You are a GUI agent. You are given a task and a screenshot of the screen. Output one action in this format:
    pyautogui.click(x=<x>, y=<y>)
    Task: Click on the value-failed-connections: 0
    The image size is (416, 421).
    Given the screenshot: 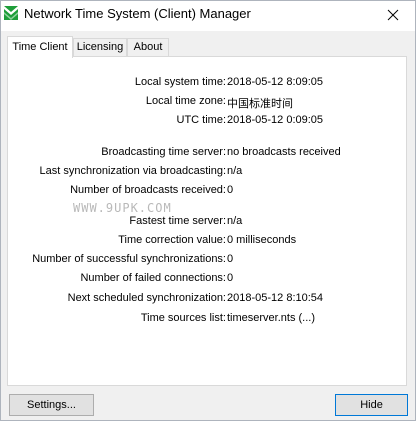 What is the action you would take?
    pyautogui.click(x=230, y=278)
    